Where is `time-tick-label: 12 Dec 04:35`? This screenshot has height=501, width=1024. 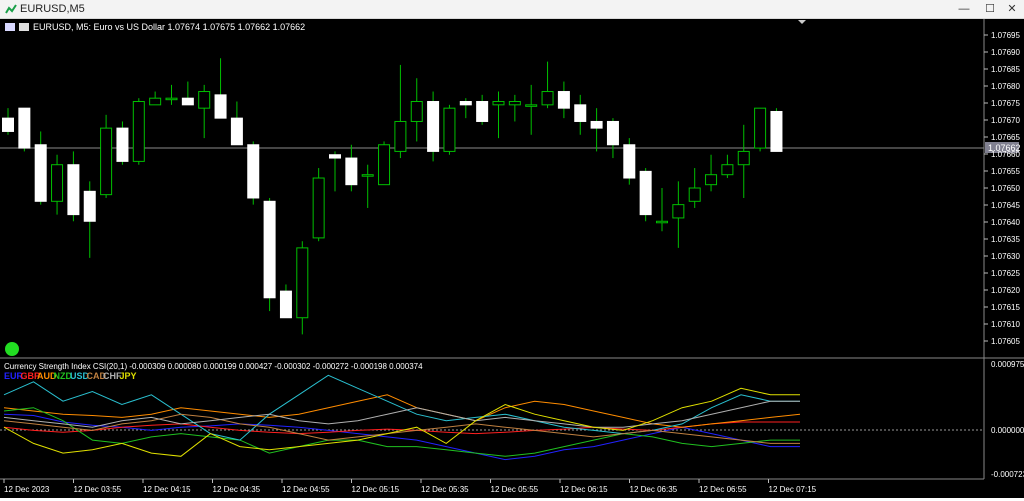 time-tick-label: 12 Dec 04:35 is located at coordinates (237, 489).